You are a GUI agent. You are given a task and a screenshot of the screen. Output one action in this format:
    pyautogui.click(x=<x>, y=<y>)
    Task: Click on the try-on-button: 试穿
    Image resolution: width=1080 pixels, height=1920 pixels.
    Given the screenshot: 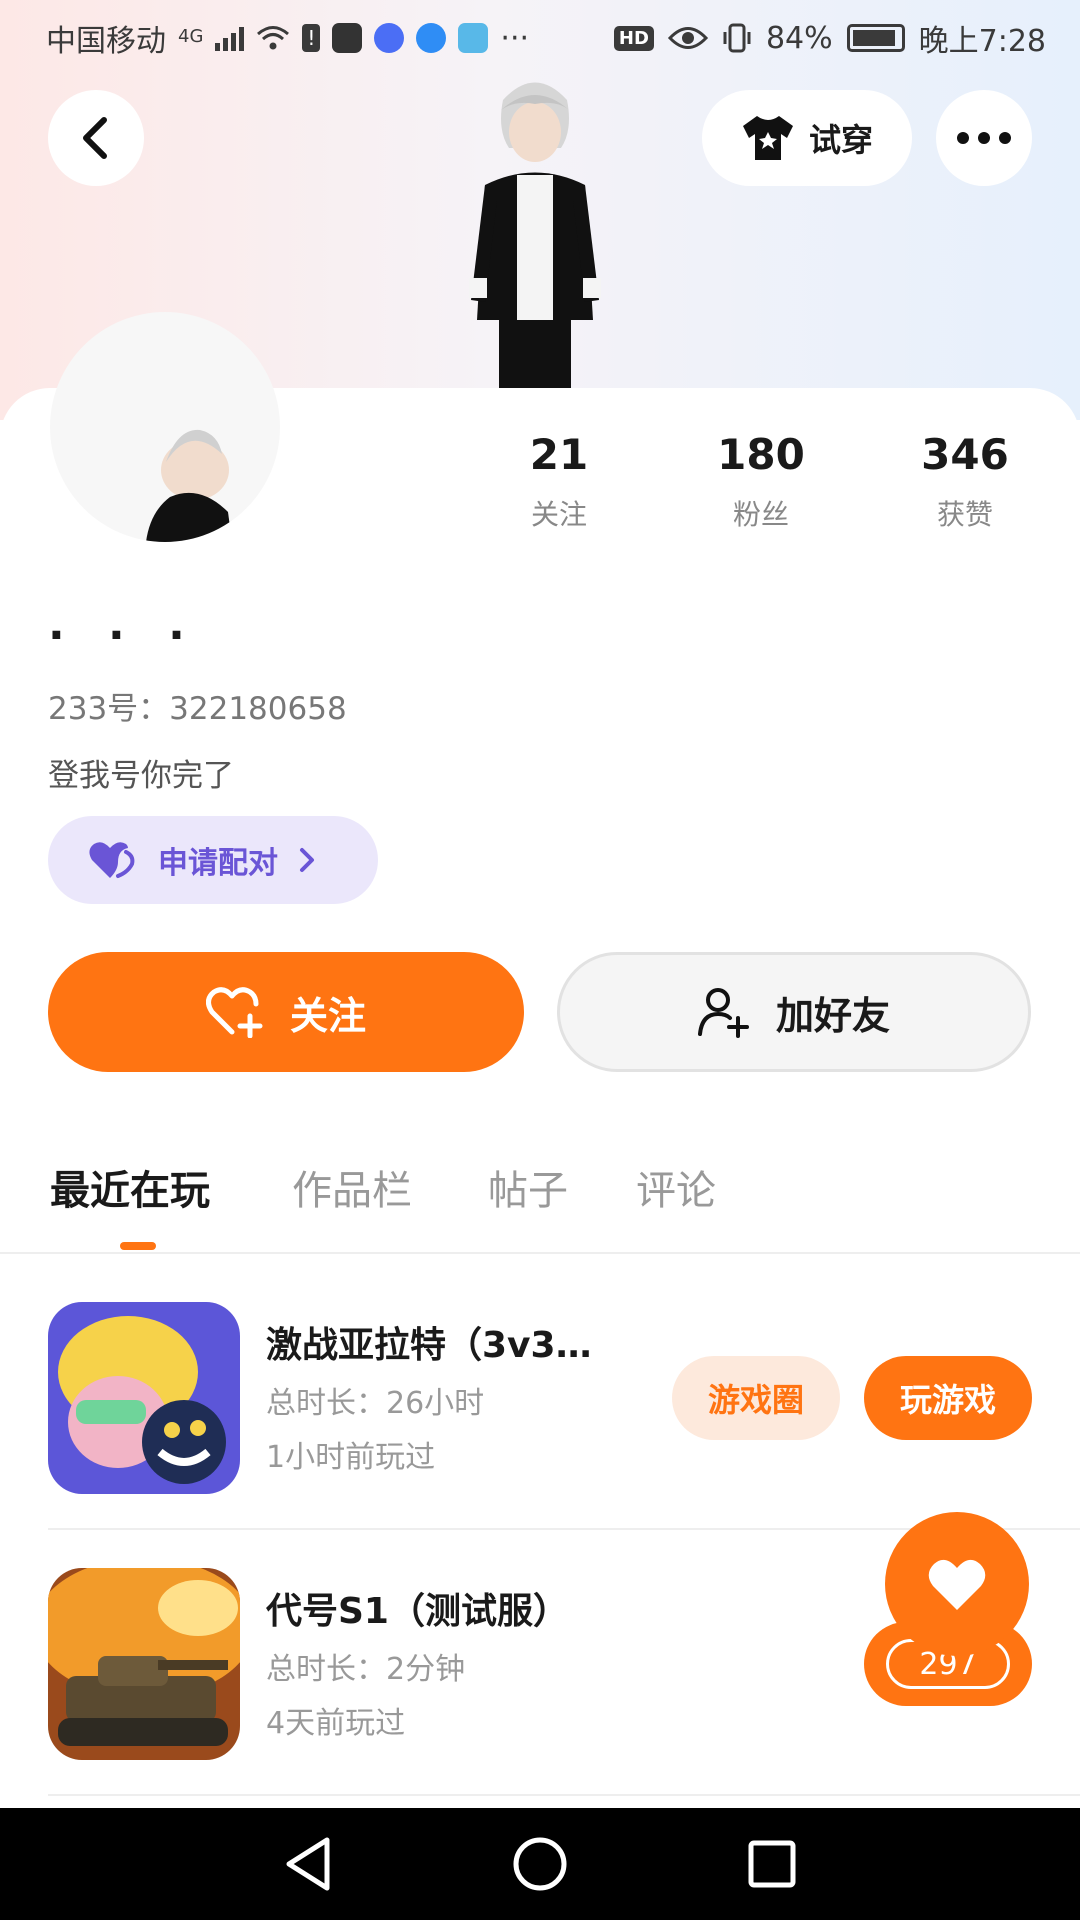 What is the action you would take?
    pyautogui.click(x=807, y=138)
    